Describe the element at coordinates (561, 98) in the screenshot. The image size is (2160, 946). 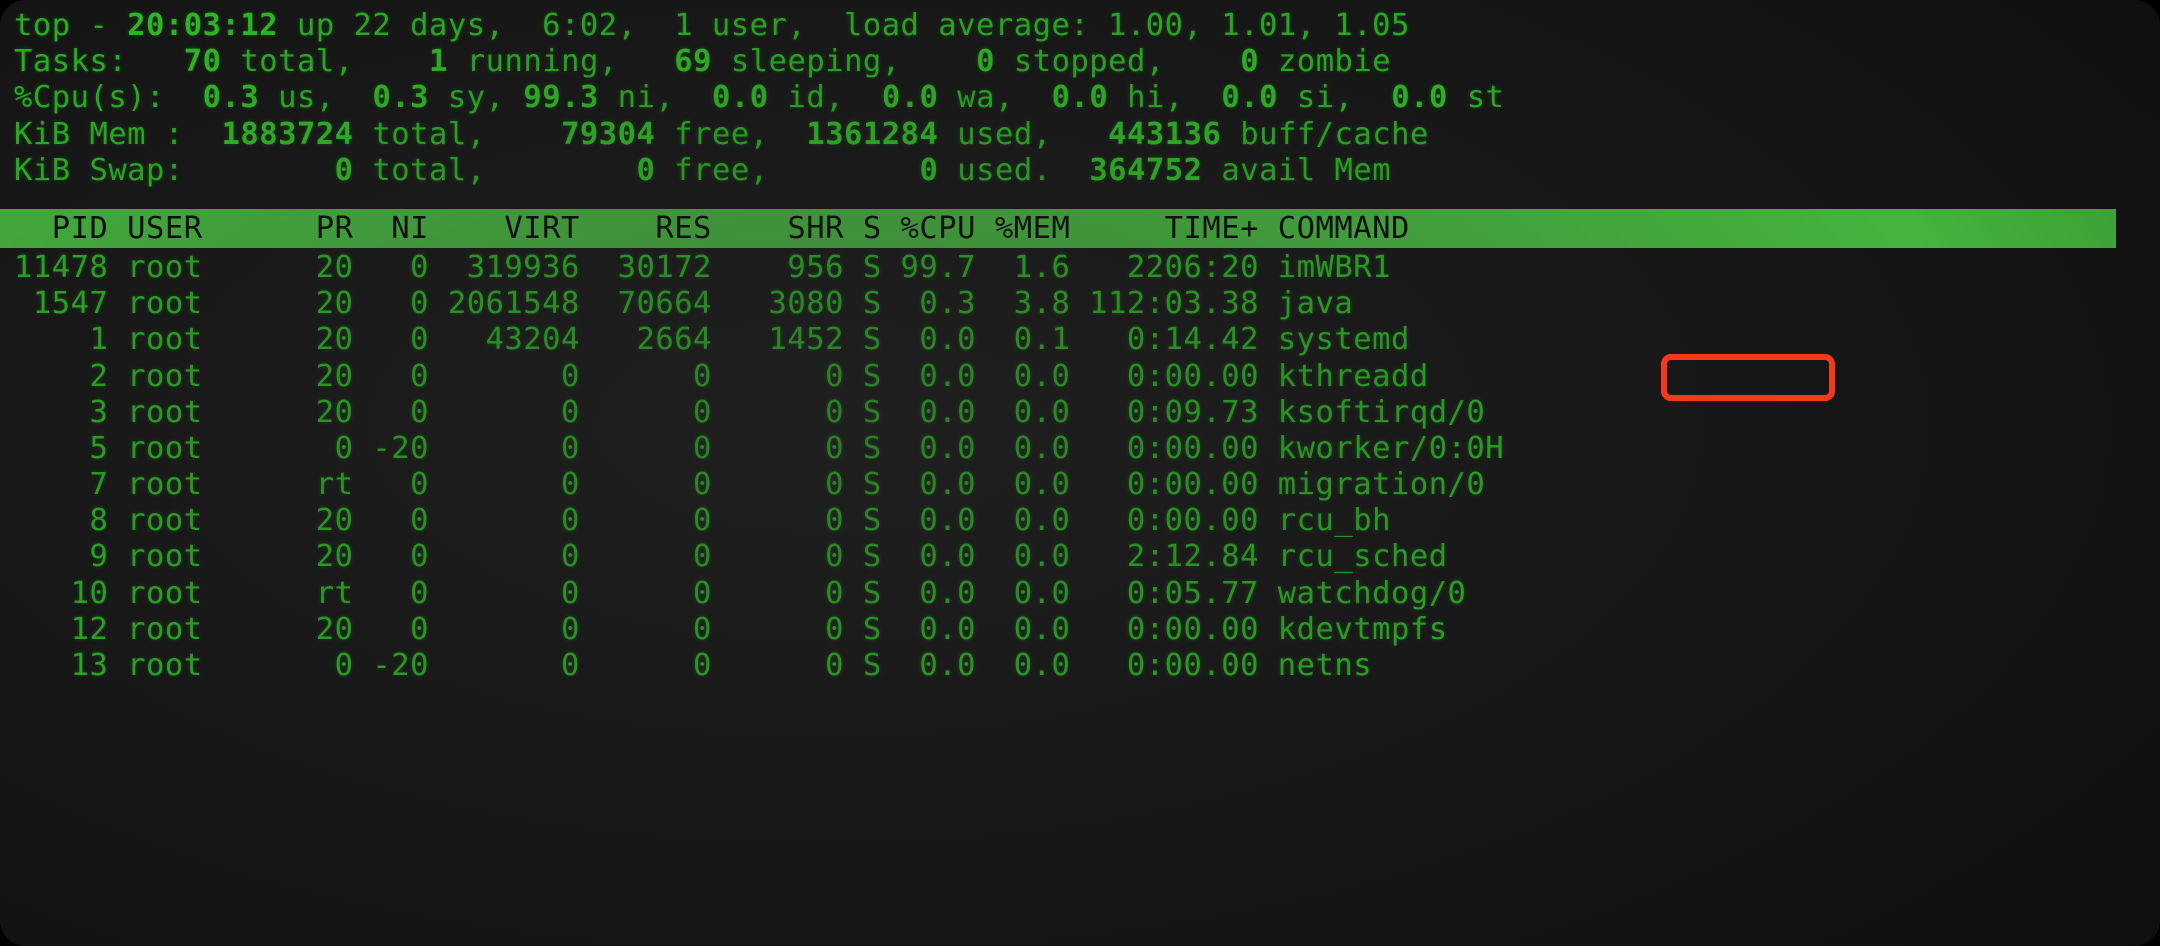
I see `cpu-ni-value: 99.3` at that location.